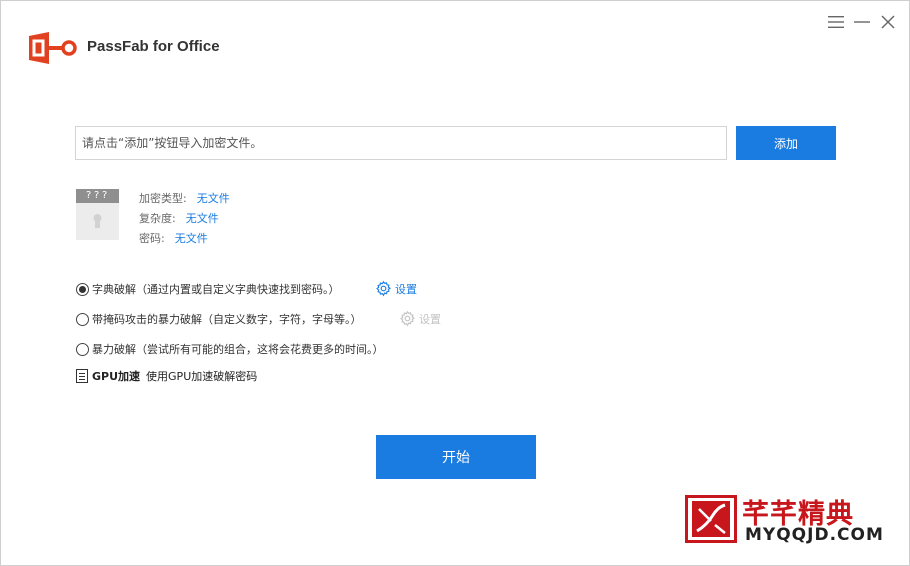 The height and width of the screenshot is (566, 910). Describe the element at coordinates (216, 289) in the screenshot. I see `dictionary-attack-label: 字典破解（通过内置或自定义字典快速找到密码。）` at that location.